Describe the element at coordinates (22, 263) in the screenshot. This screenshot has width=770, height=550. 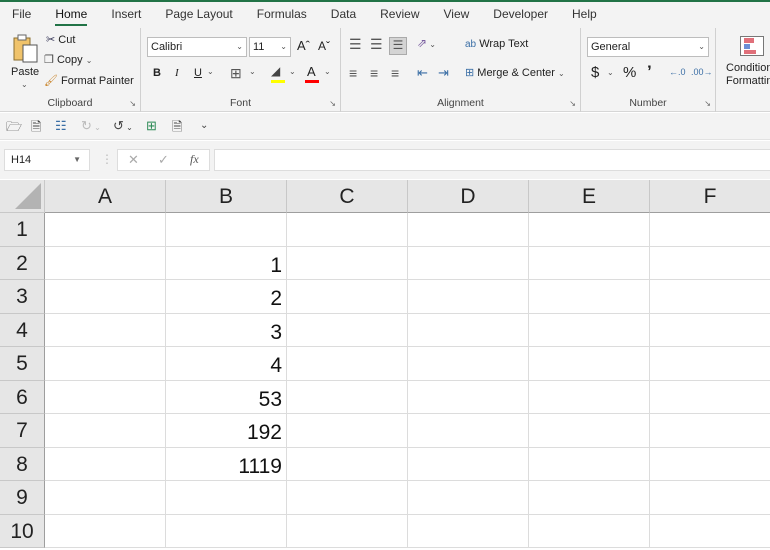
I see `row-header-2: 2` at that location.